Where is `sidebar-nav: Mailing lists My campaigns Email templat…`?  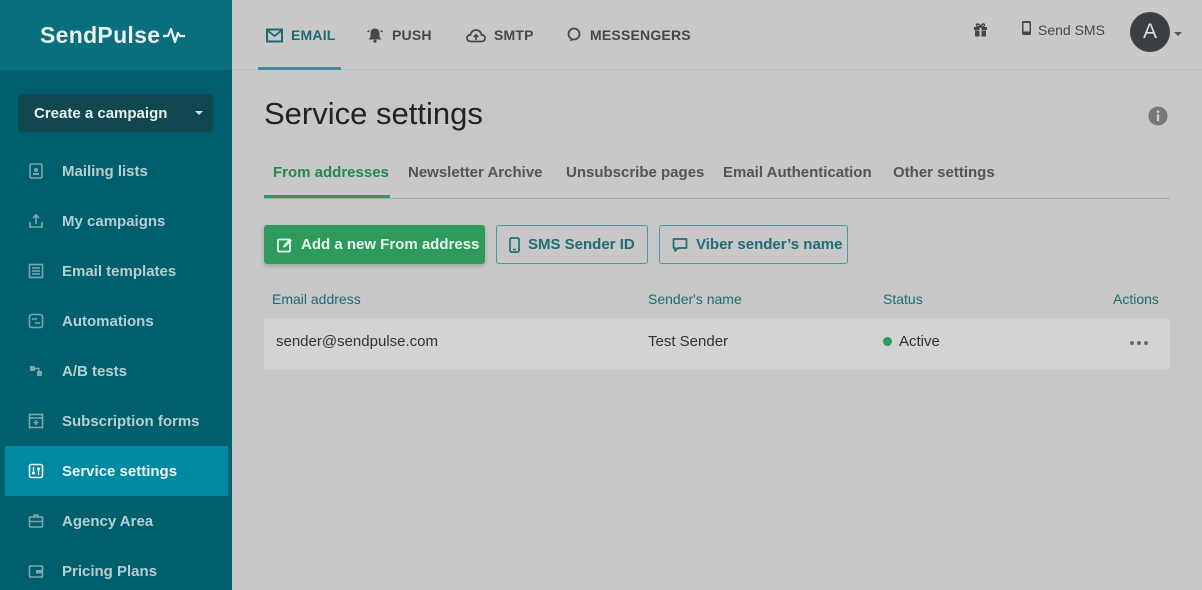
sidebar-nav: Mailing lists My campaigns Email templat… is located at coordinates (116, 368).